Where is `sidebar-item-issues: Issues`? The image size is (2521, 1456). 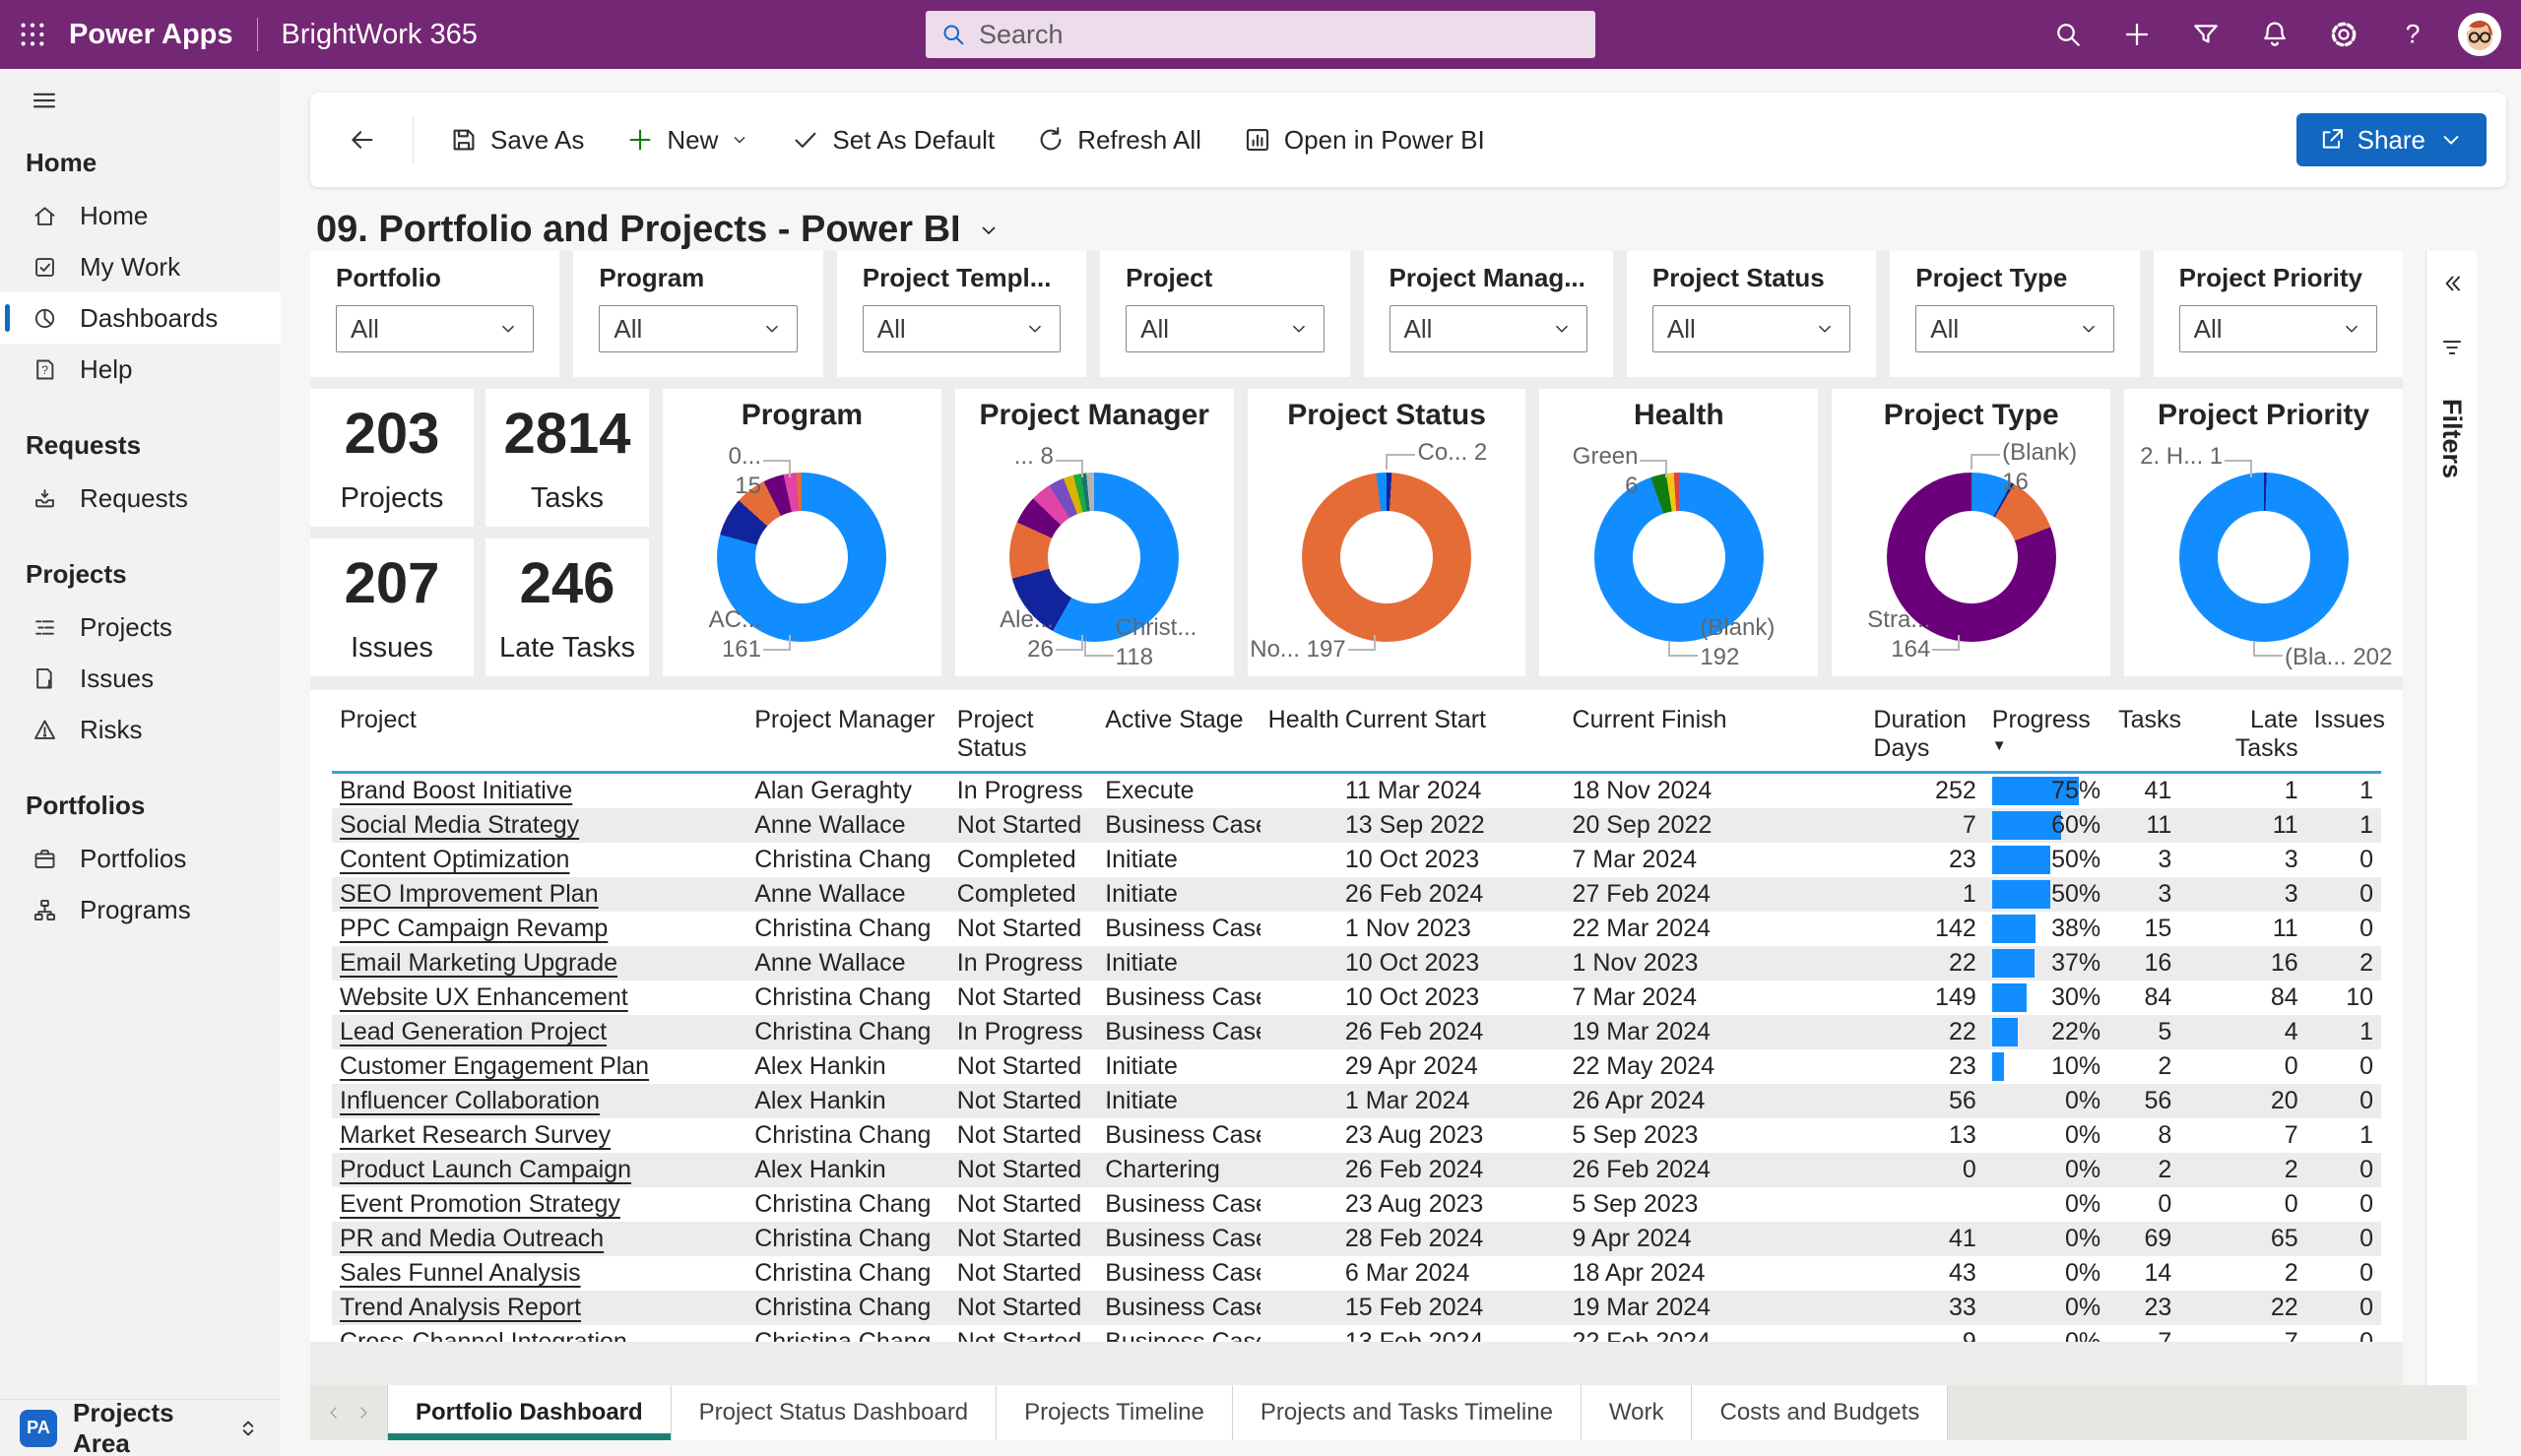
sidebar-item-issues: Issues is located at coordinates (140, 678).